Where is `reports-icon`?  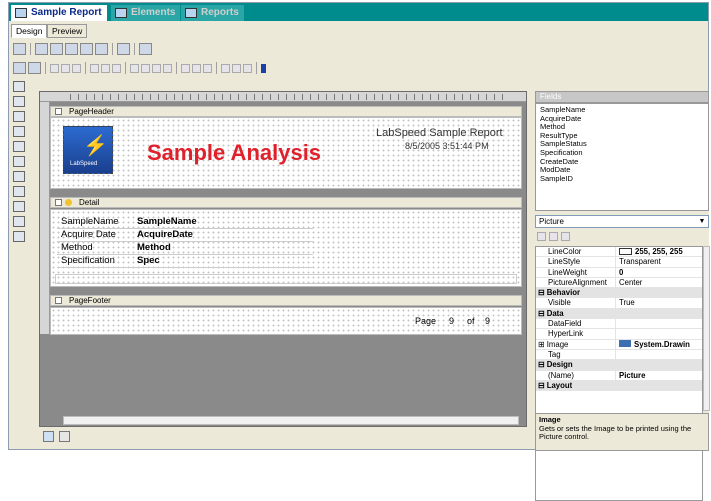 reports-icon is located at coordinates (191, 13).